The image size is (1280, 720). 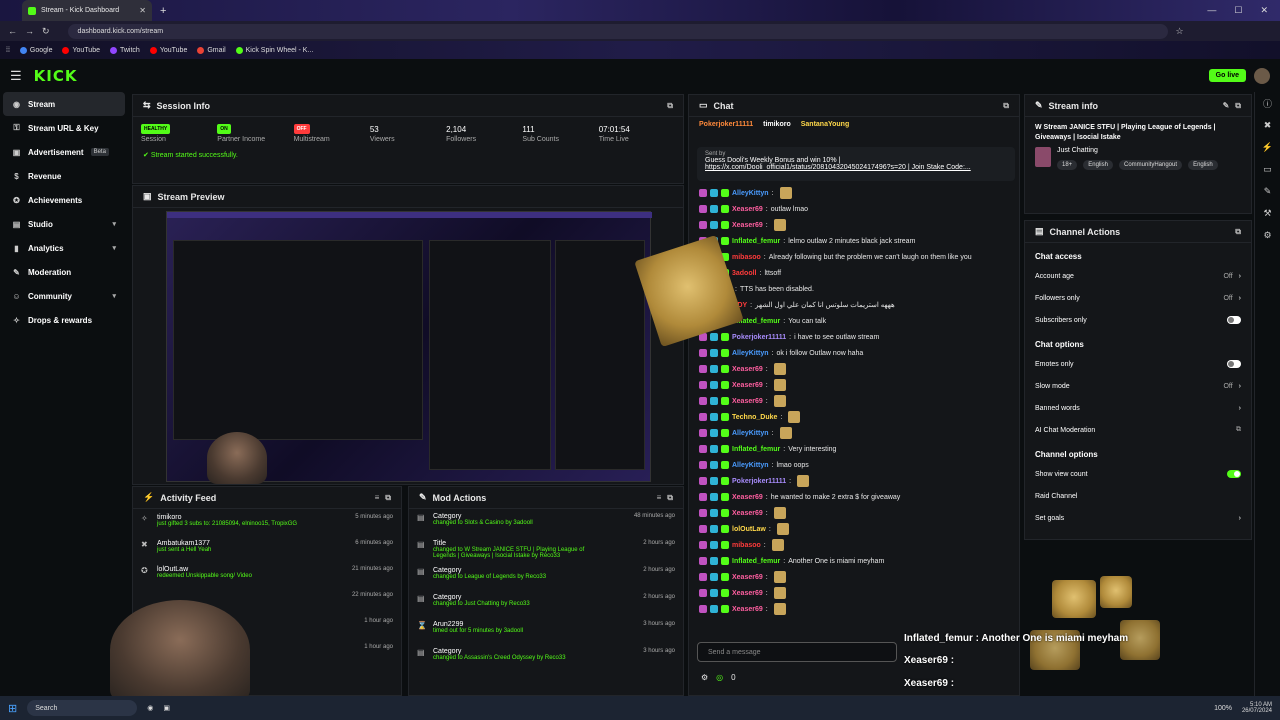 What do you see at coordinates (1227, 75) in the screenshot?
I see `go-live-button: Go live` at bounding box center [1227, 75].